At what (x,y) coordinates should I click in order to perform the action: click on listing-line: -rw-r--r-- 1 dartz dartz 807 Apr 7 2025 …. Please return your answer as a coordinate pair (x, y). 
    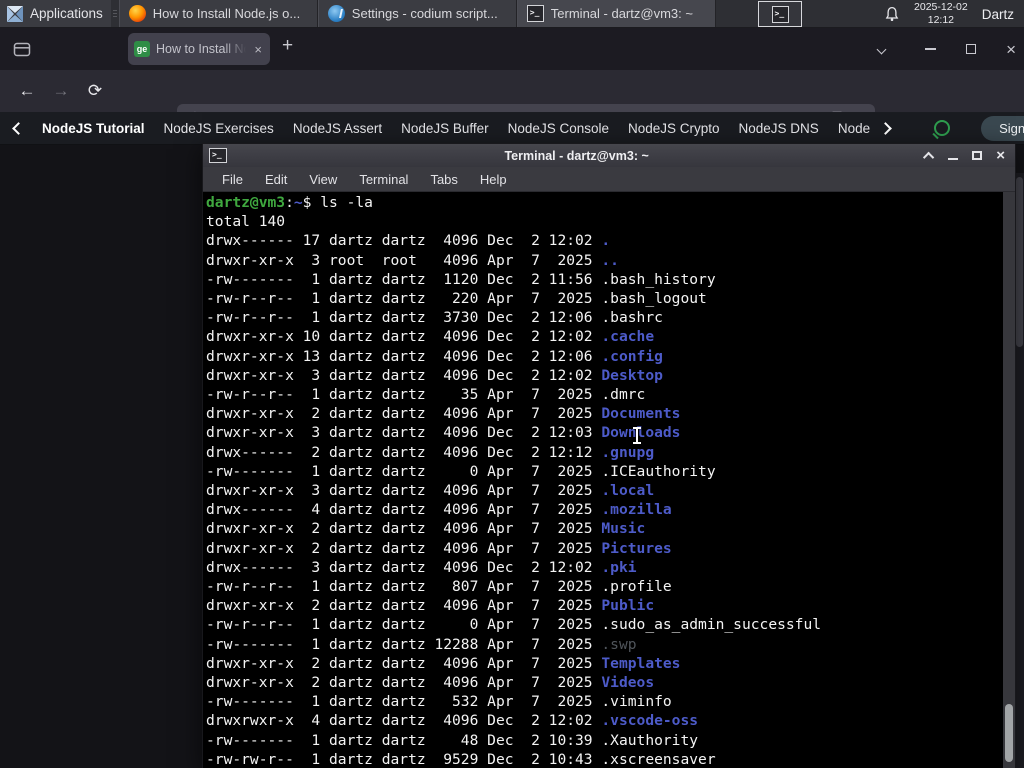
    Looking at the image, I should click on (439, 587).